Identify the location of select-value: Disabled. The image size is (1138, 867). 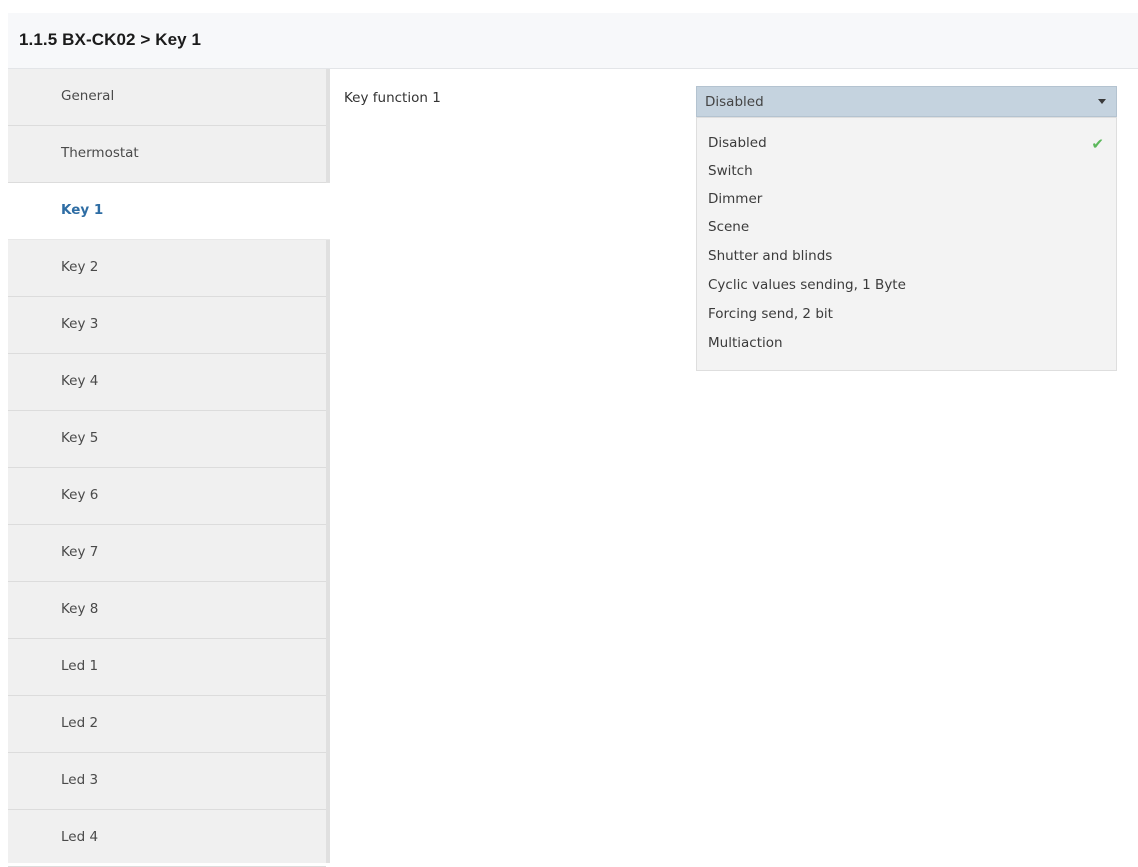
(734, 102).